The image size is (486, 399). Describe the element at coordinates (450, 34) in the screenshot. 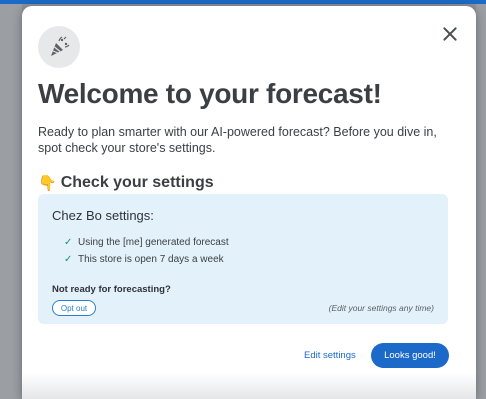

I see `close-icon` at that location.